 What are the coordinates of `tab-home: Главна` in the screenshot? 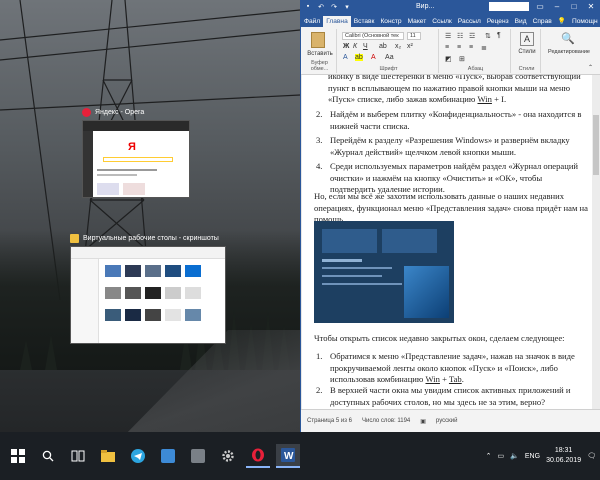 It's located at (337, 21).